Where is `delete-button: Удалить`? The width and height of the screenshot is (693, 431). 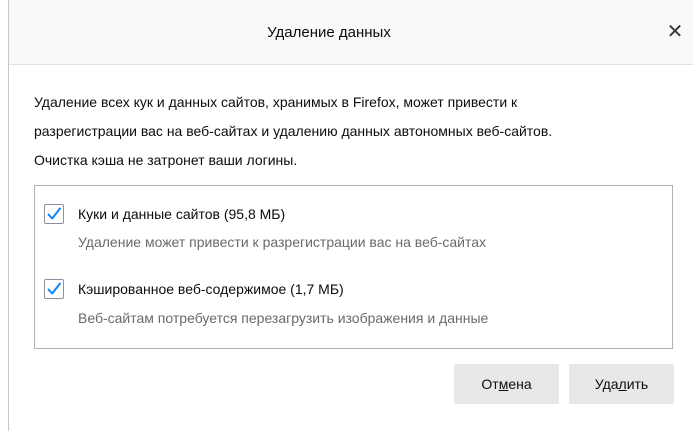
delete-button: Удалить is located at coordinates (621, 384).